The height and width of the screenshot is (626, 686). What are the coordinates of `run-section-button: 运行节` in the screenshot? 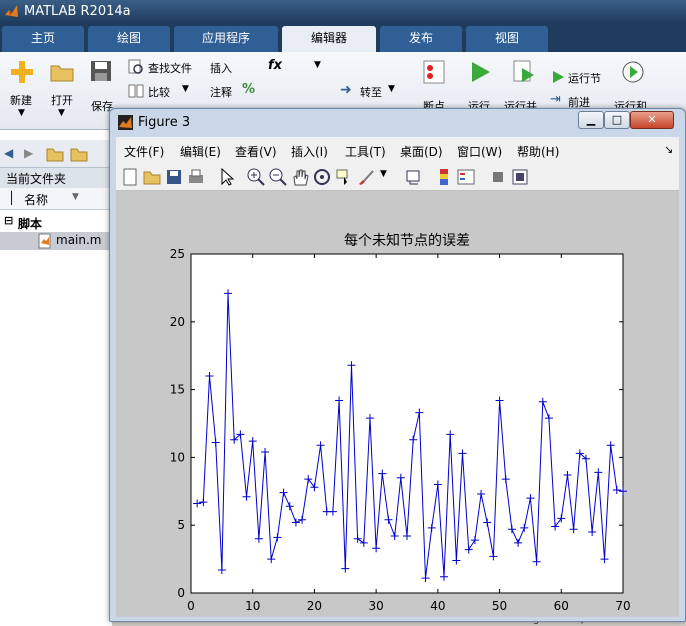 It's located at (582, 77).